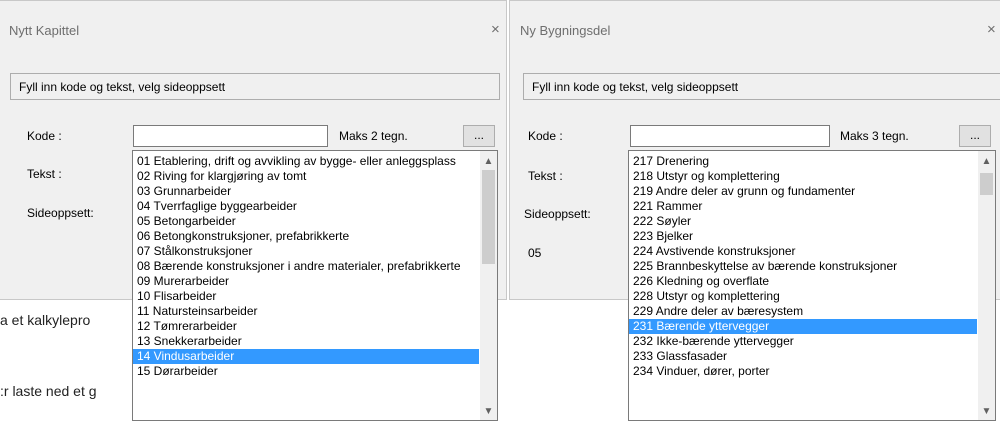 This screenshot has height=421, width=1000. Describe the element at coordinates (306, 296) in the screenshot. I see `list-item: 10 Flisarbeider` at that location.